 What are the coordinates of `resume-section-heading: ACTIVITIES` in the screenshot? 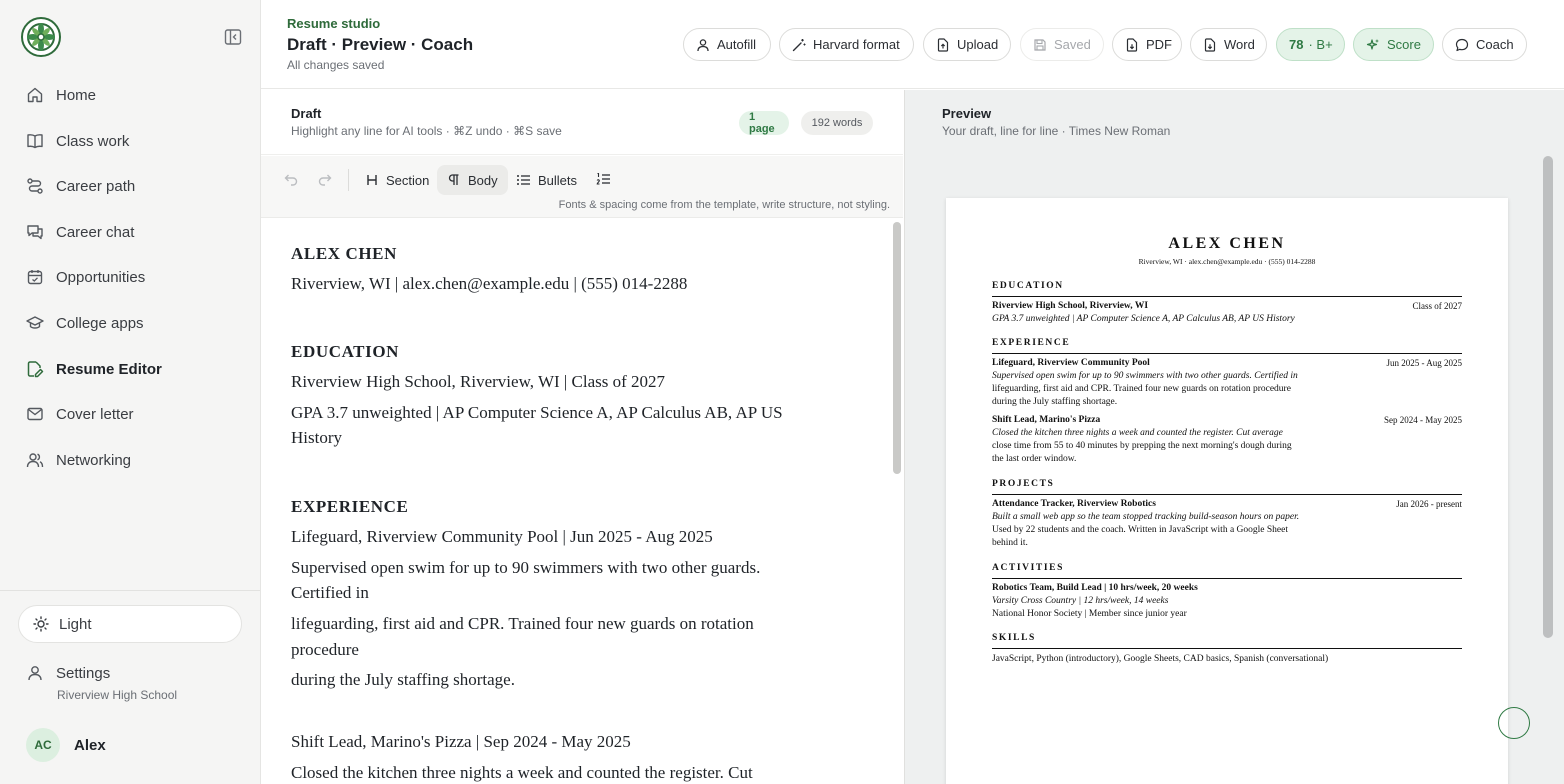 It's located at (1028, 568).